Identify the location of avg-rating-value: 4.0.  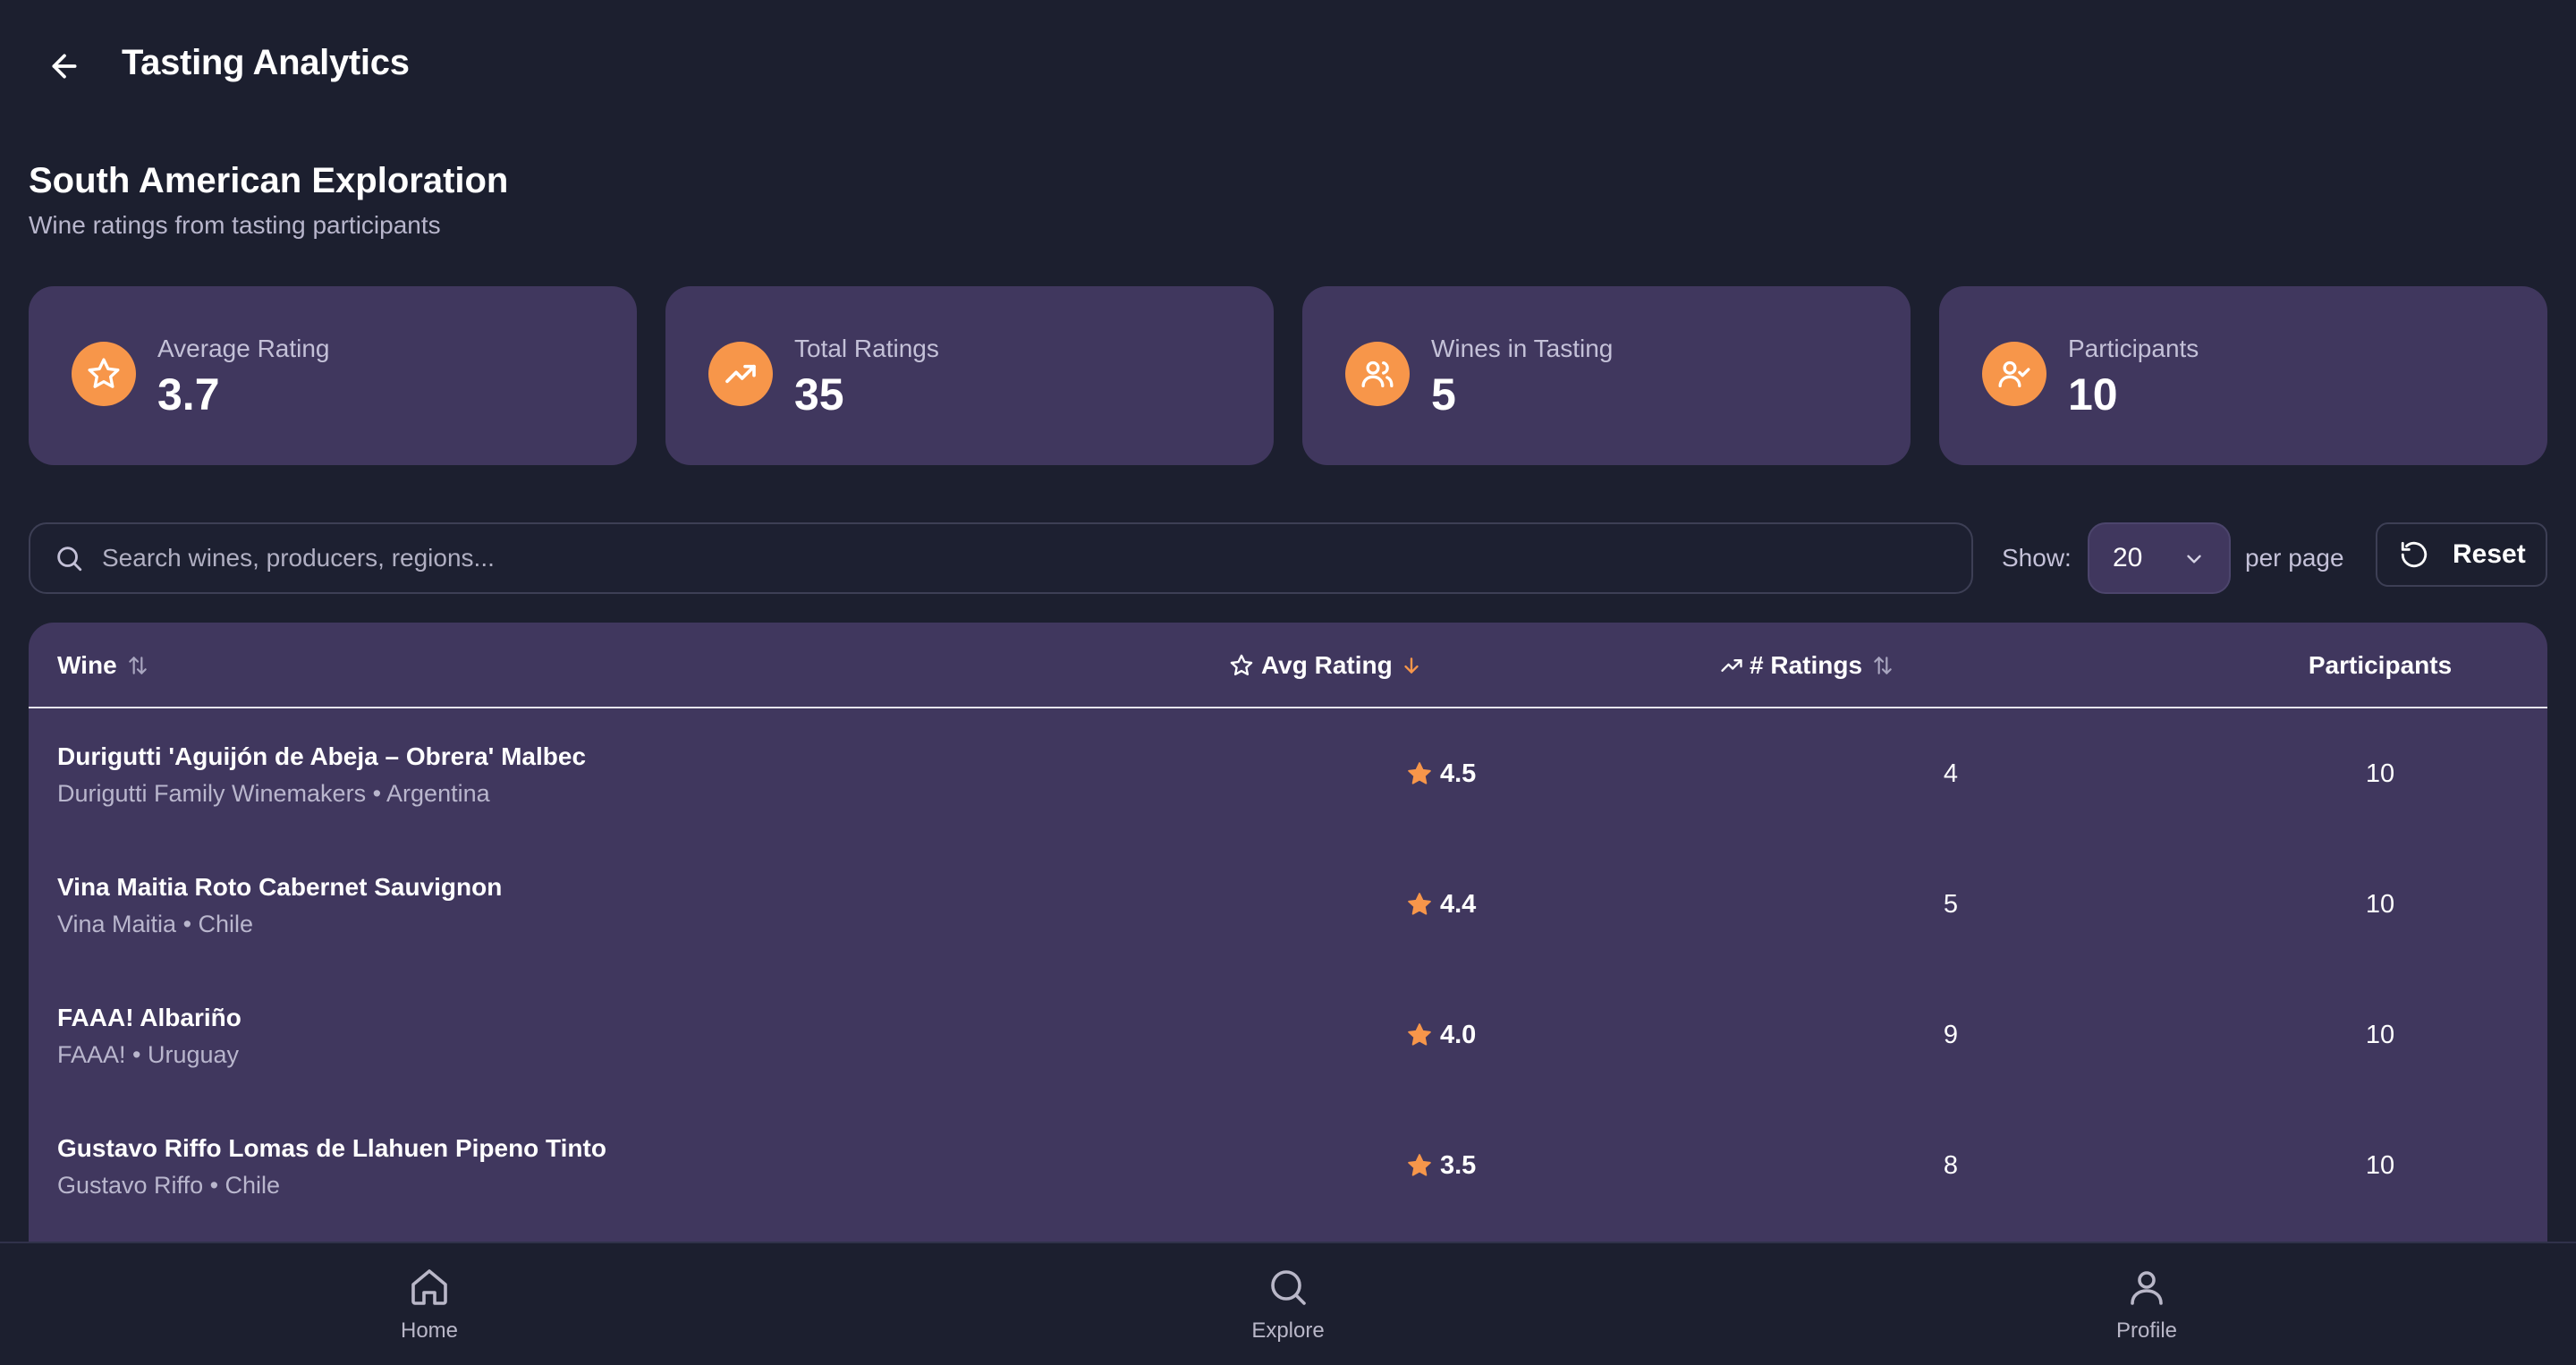
(1458, 1034).